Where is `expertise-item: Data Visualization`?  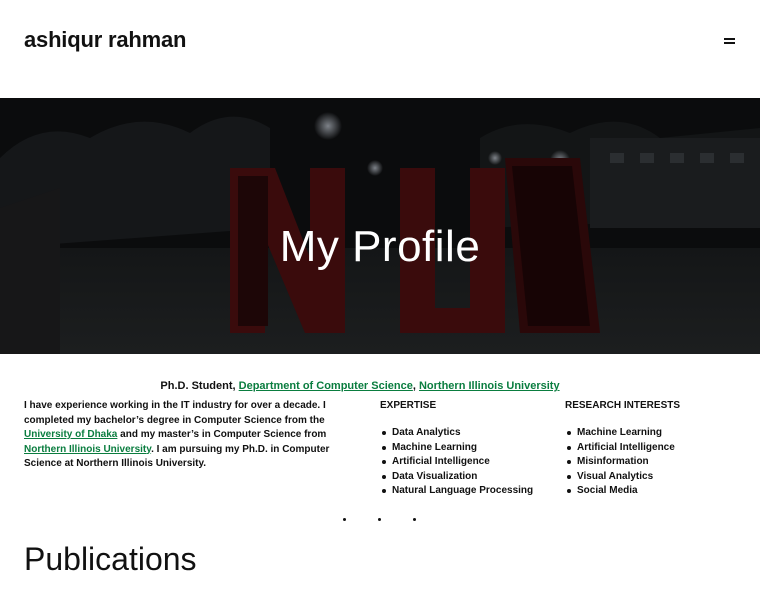
expertise-item: Data Visualization is located at coordinates (456, 477).